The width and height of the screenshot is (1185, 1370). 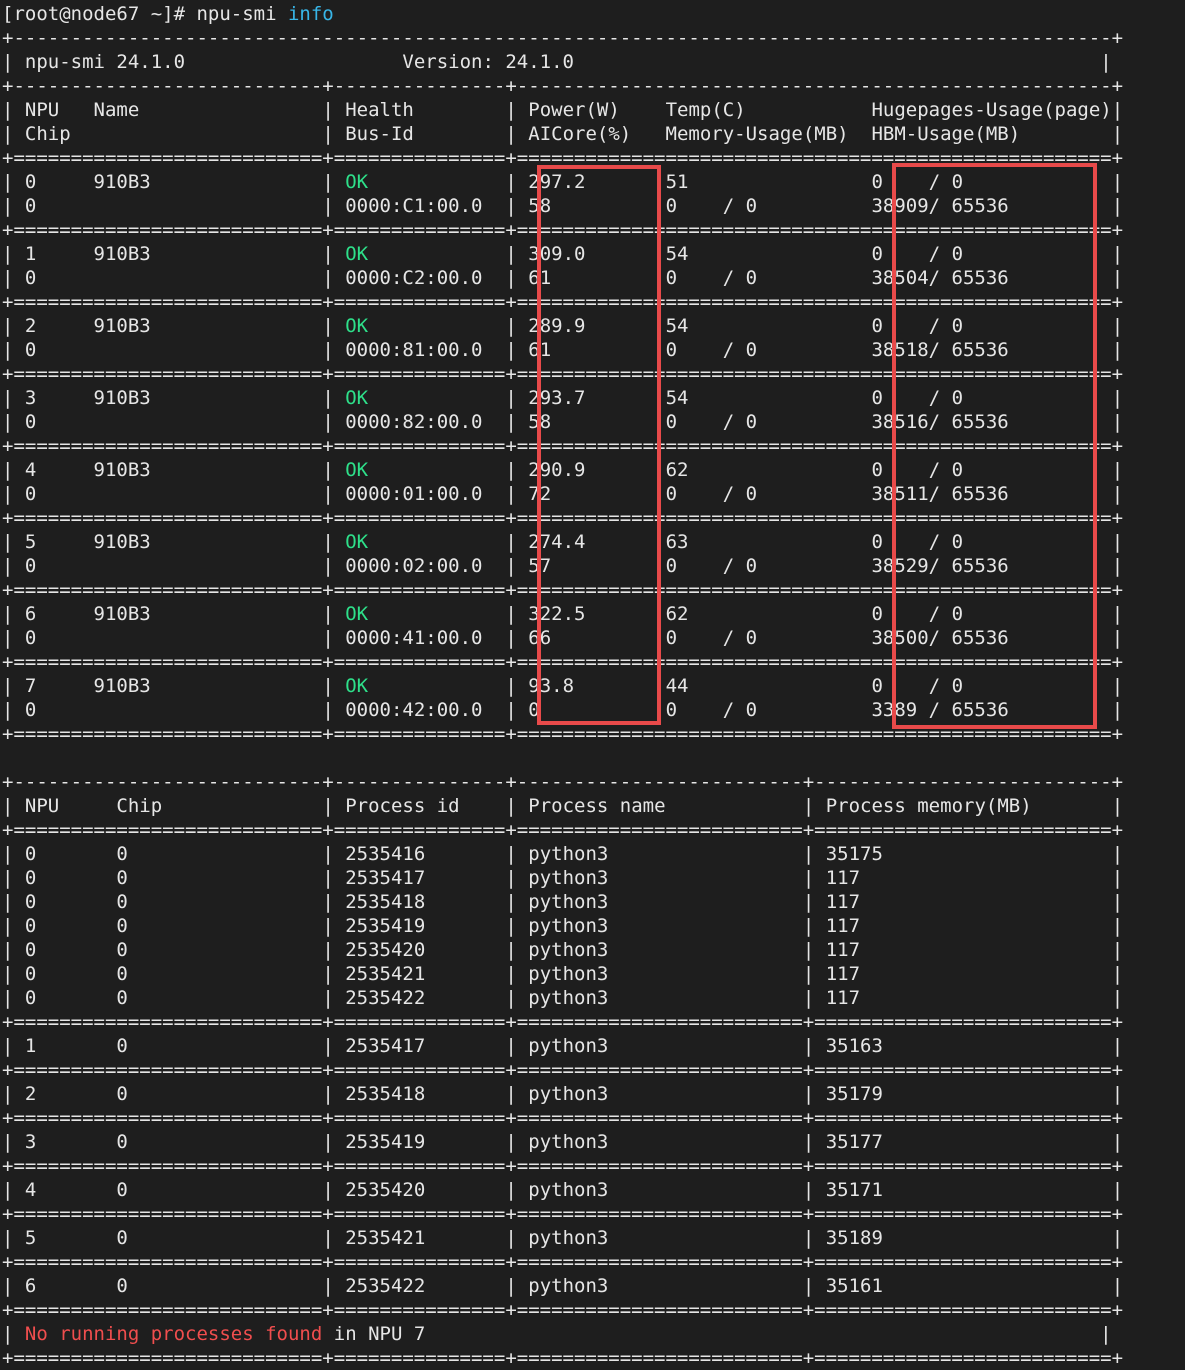 What do you see at coordinates (599, 445) in the screenshot?
I see `power-aicore-highlight-box` at bounding box center [599, 445].